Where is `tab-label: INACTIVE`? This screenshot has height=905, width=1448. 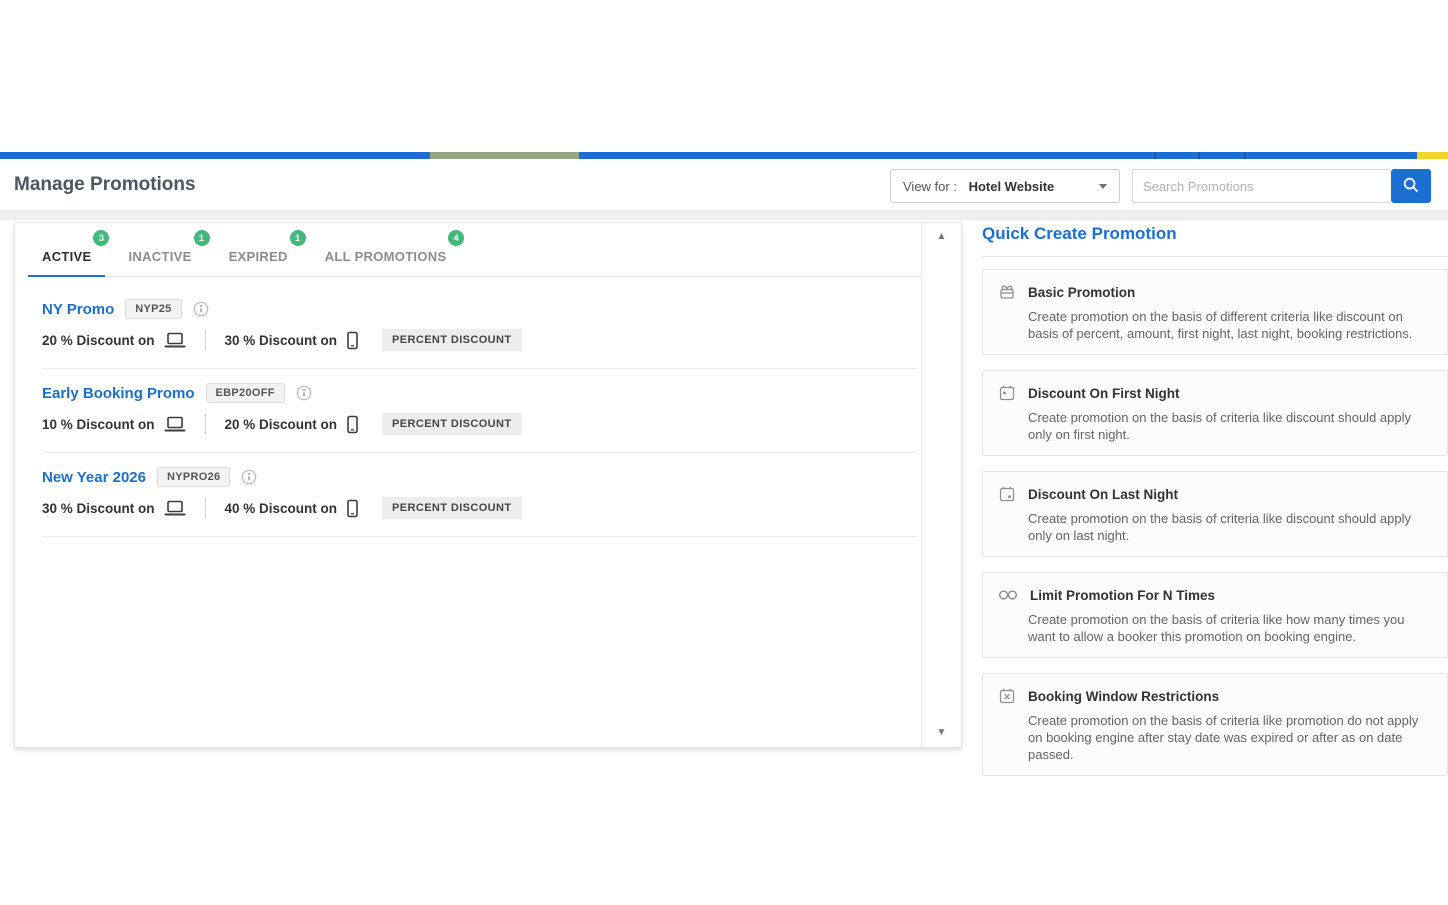 tab-label: INACTIVE is located at coordinates (160, 256).